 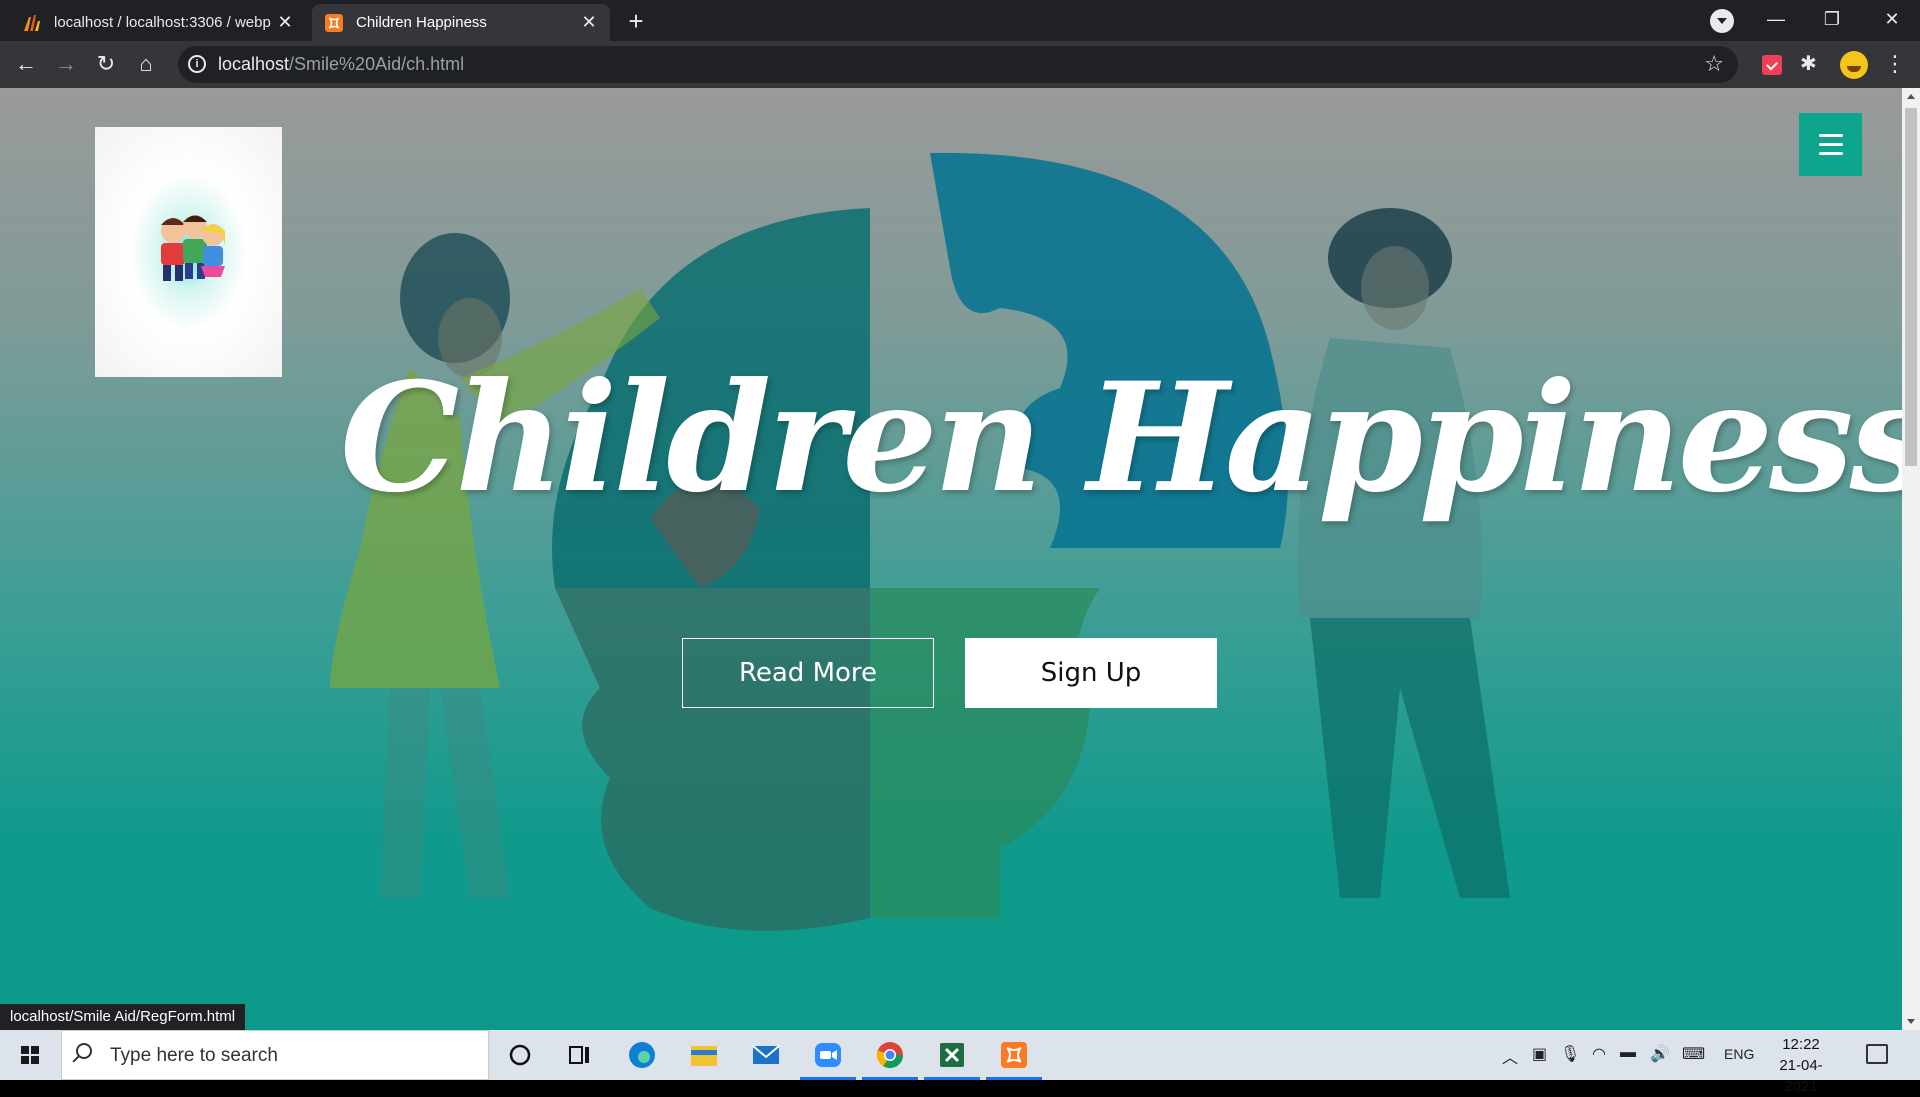 What do you see at coordinates (808, 673) in the screenshot?
I see `read-more-button: Read More` at bounding box center [808, 673].